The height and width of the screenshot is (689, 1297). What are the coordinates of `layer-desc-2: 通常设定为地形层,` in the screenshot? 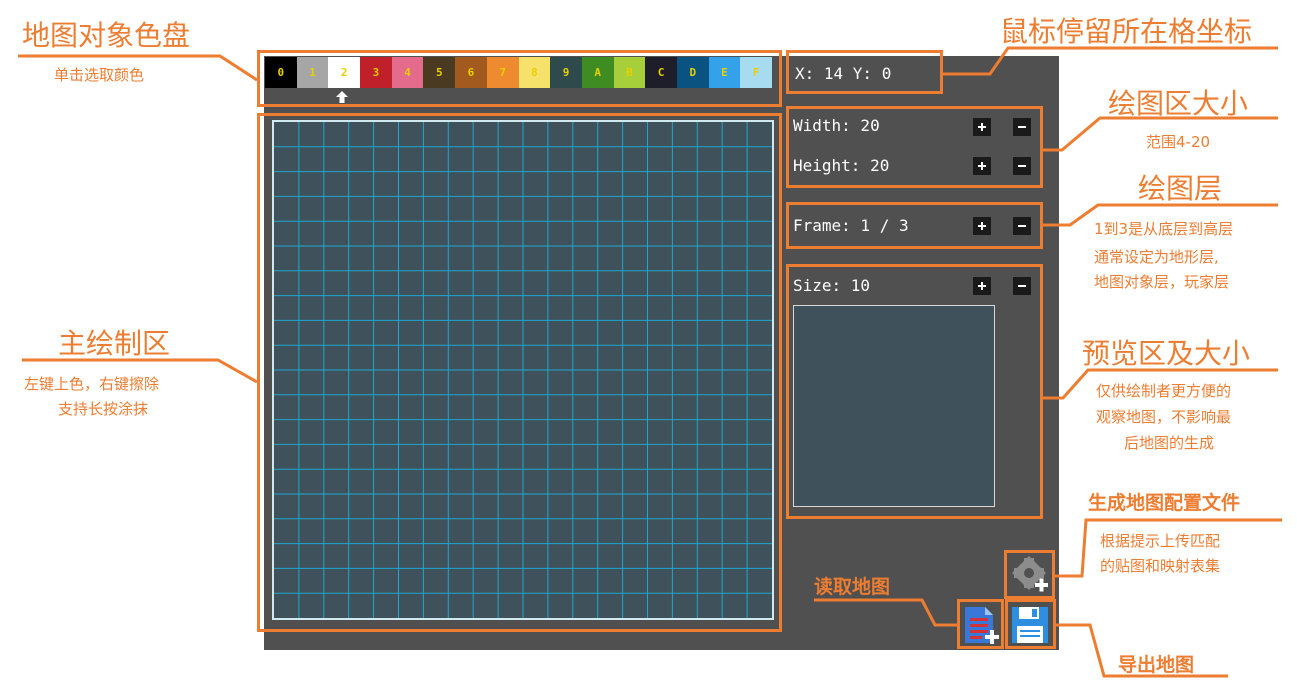 It's located at (1156, 257).